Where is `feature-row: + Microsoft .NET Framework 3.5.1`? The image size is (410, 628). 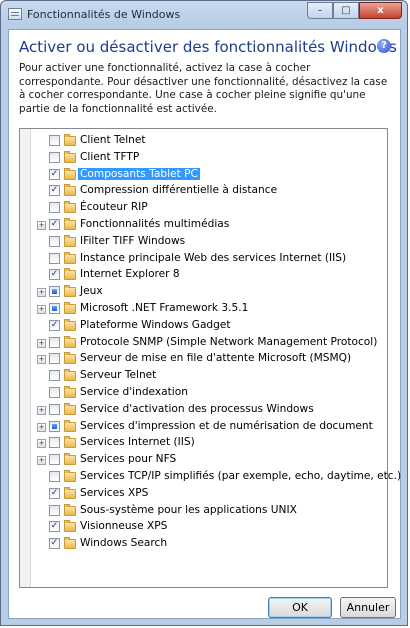
feature-row: + Microsoft .NET Framework 3.5.1 is located at coordinates (203, 309).